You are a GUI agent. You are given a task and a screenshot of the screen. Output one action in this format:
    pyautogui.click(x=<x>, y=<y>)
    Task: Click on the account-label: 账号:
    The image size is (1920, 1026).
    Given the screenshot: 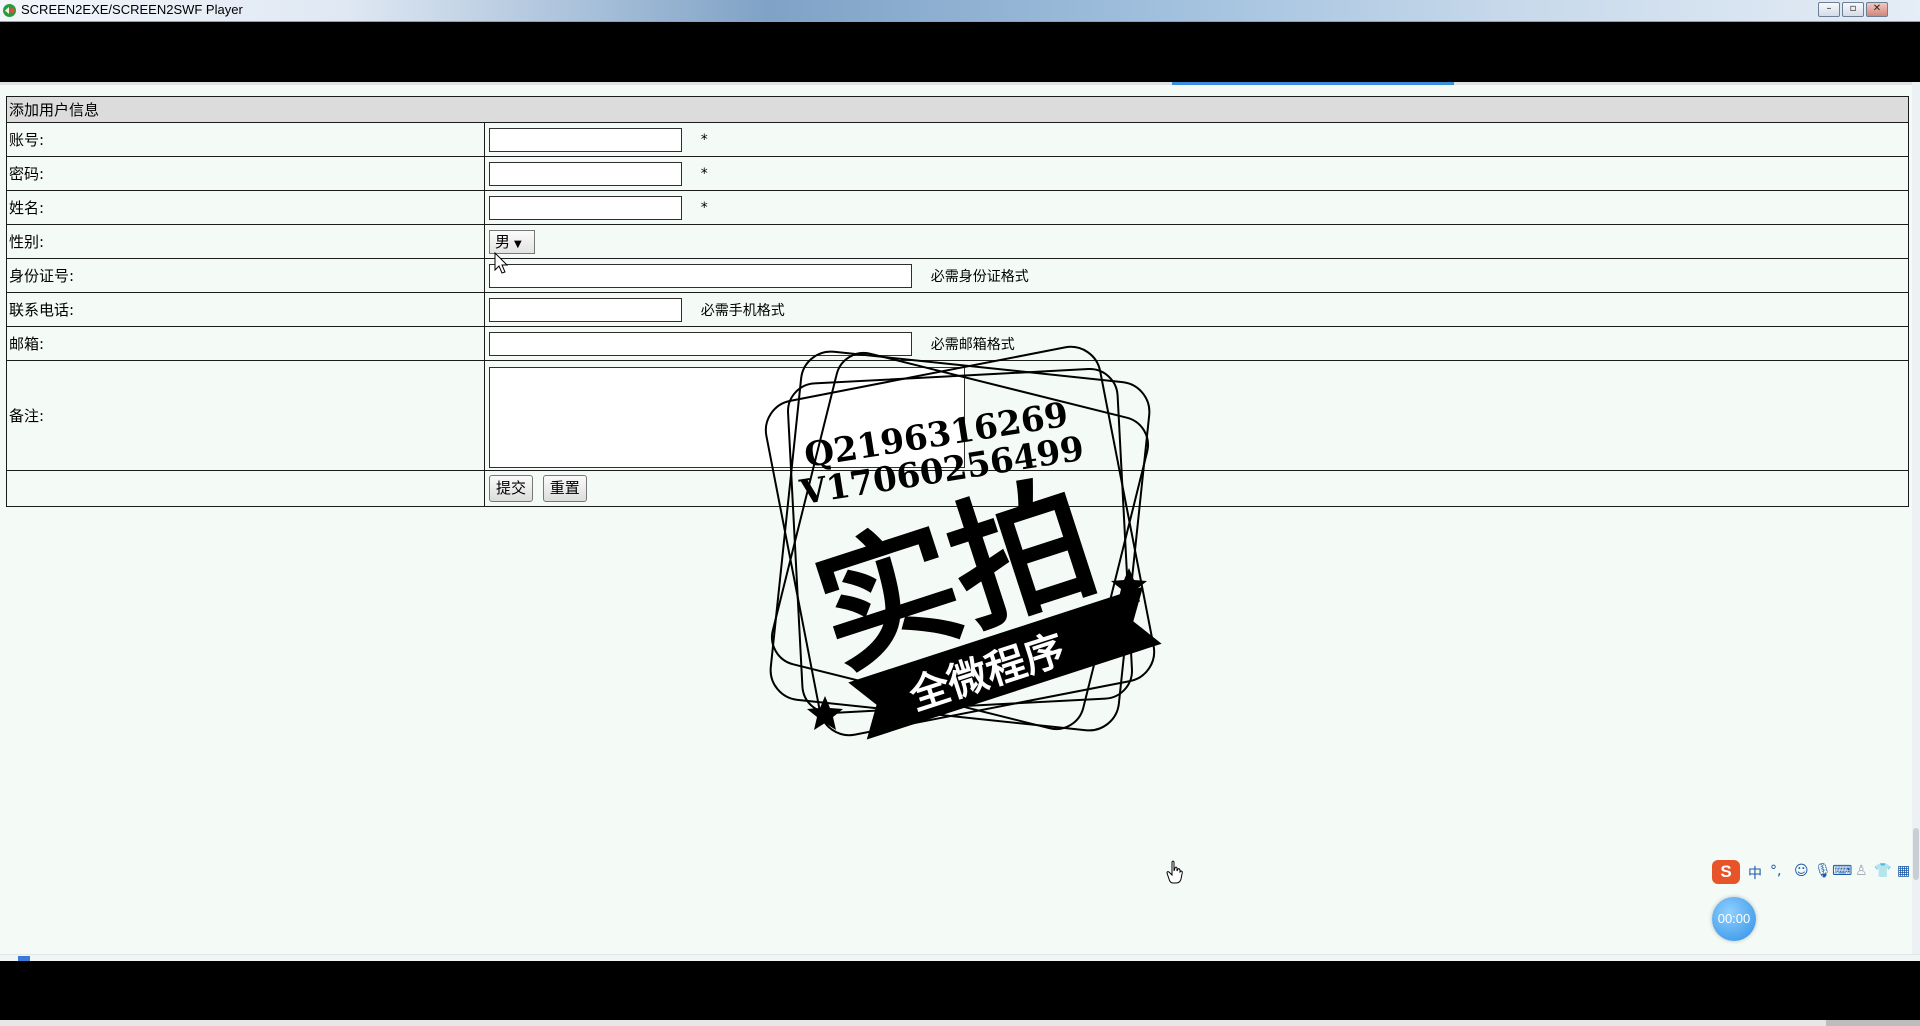 What is the action you would take?
    pyautogui.click(x=245, y=139)
    